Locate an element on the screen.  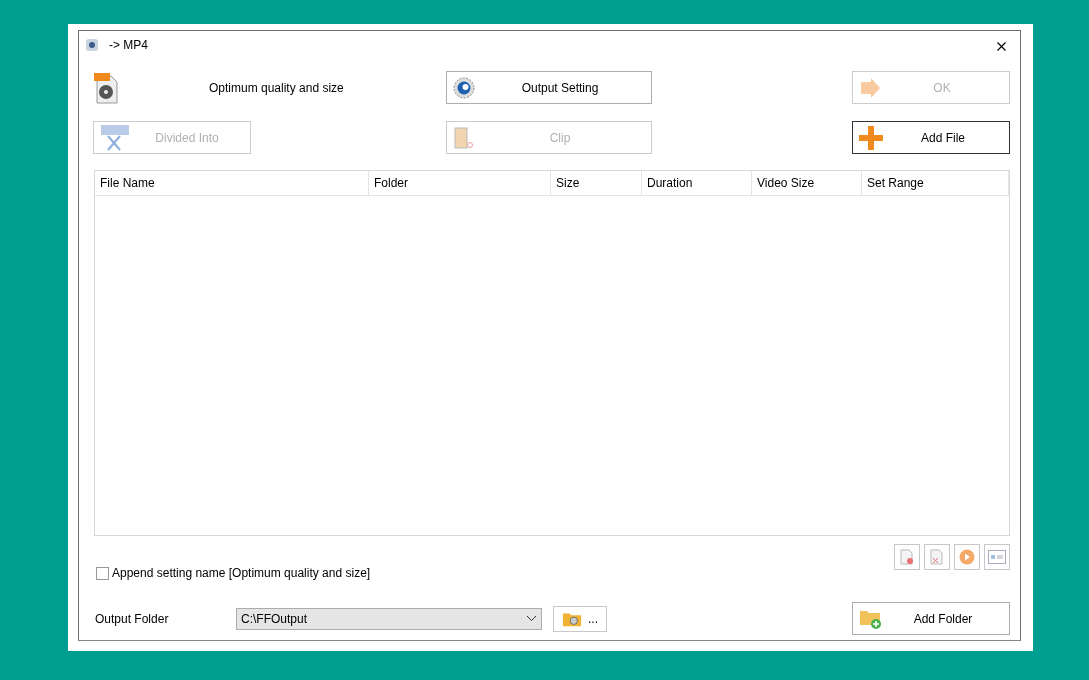
app-icon is located at coordinates (92, 45).